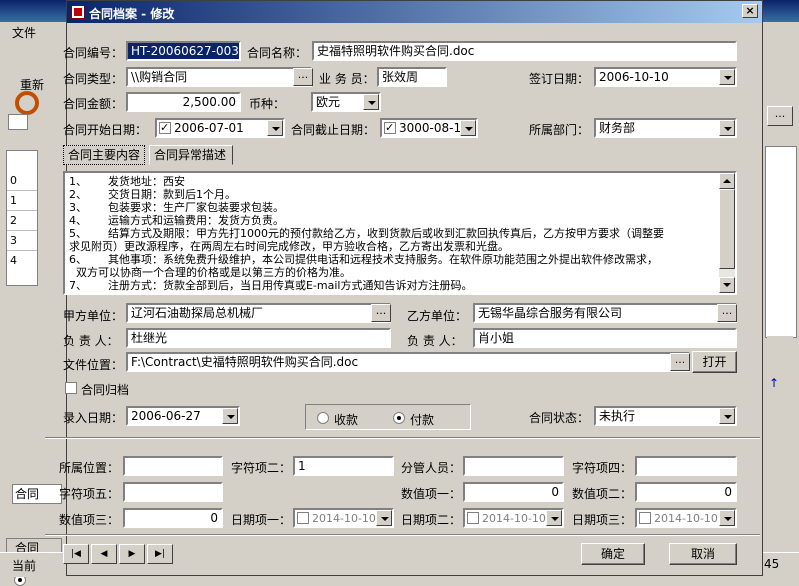  Describe the element at coordinates (173, 492) in the screenshot. I see `str5-input` at that location.